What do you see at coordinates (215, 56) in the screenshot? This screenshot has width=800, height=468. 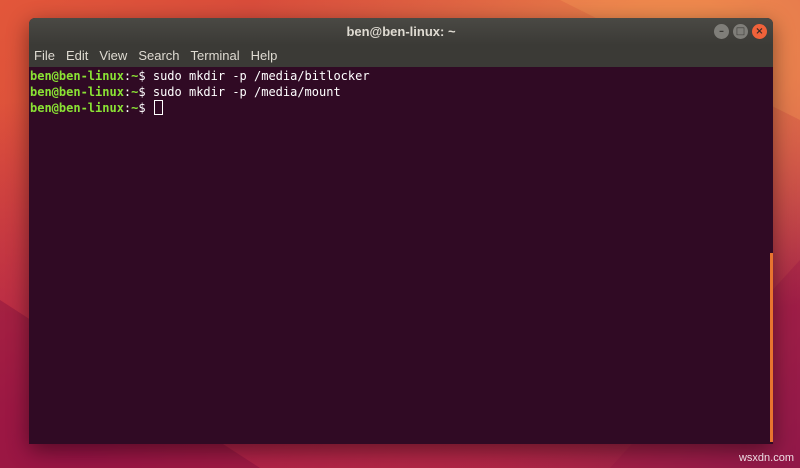 I see `menu-terminal: Terminal` at bounding box center [215, 56].